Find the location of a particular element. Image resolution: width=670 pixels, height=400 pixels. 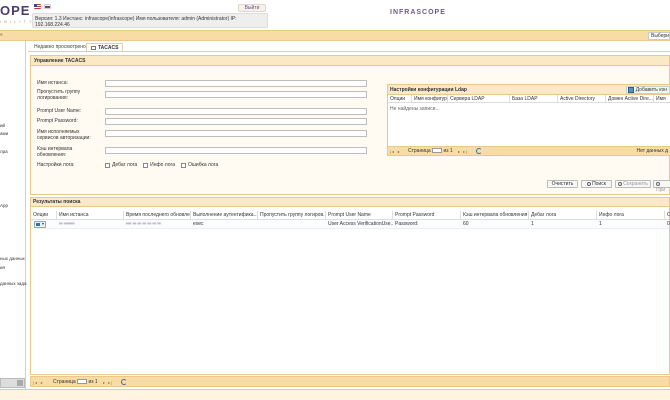

brand-logo-text: OPE is located at coordinates (15, 10).